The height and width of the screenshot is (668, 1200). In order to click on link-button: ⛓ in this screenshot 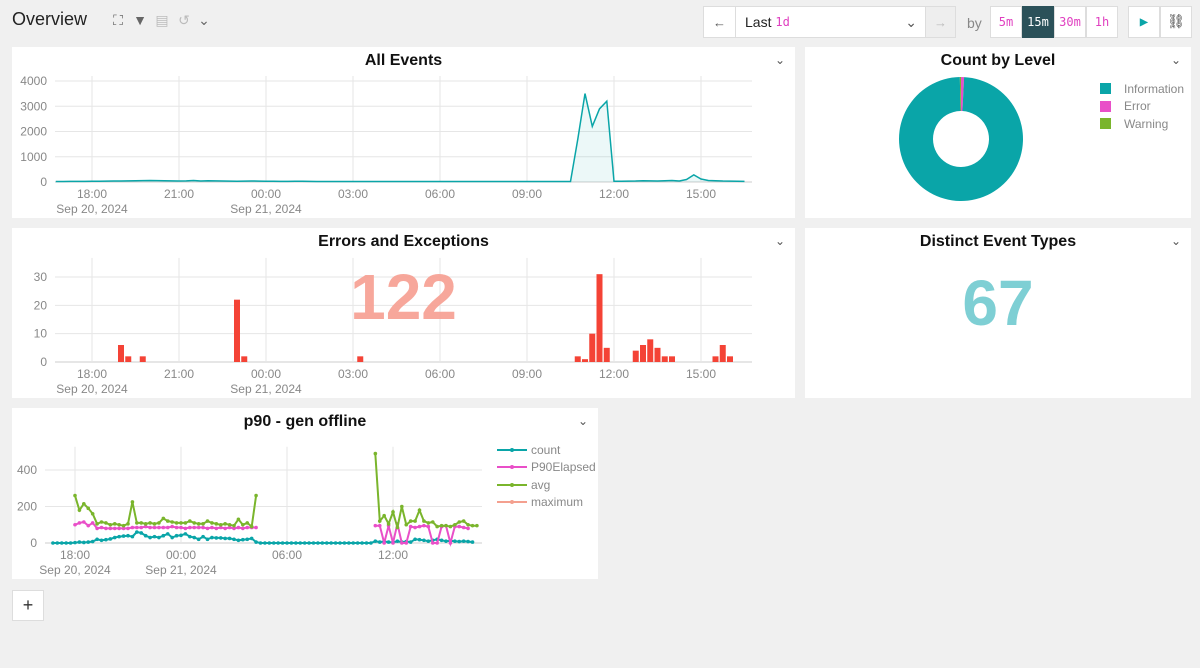, I will do `click(1176, 22)`.